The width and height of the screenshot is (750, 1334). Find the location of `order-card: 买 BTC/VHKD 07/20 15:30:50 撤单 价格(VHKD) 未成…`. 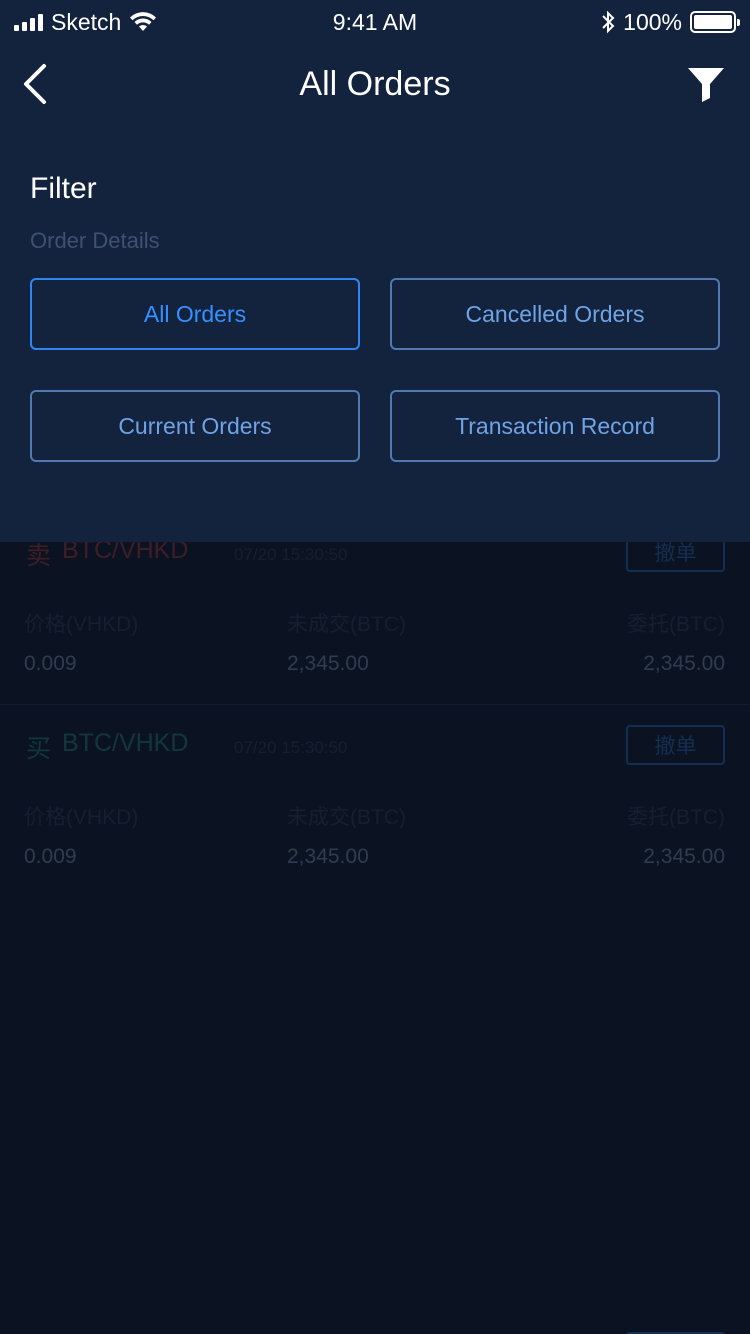

order-card: 买 BTC/VHKD 07/20 15:30:50 撤单 价格(VHKD) 未成… is located at coordinates (375, 800).